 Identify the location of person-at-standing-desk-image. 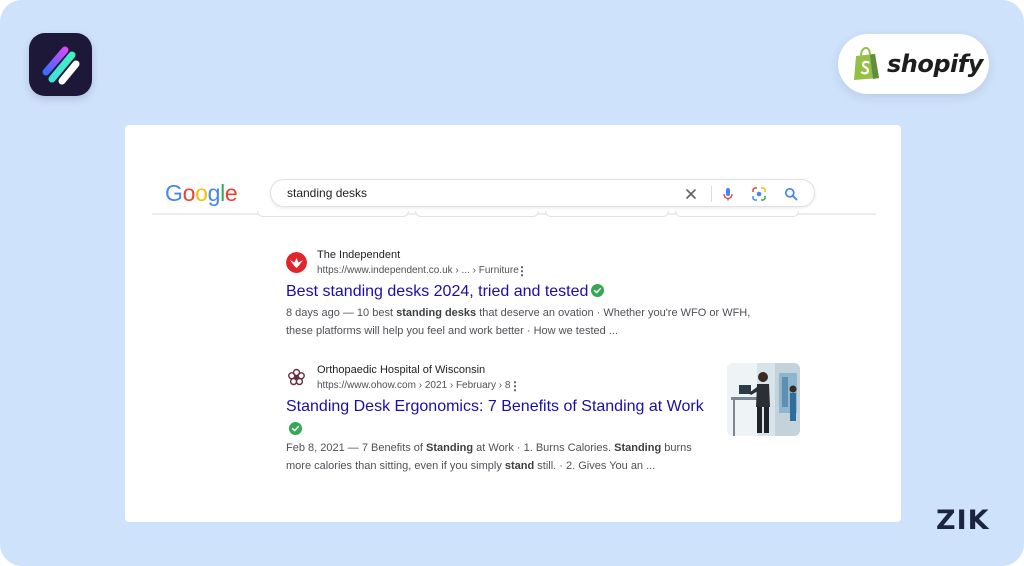
(763, 399).